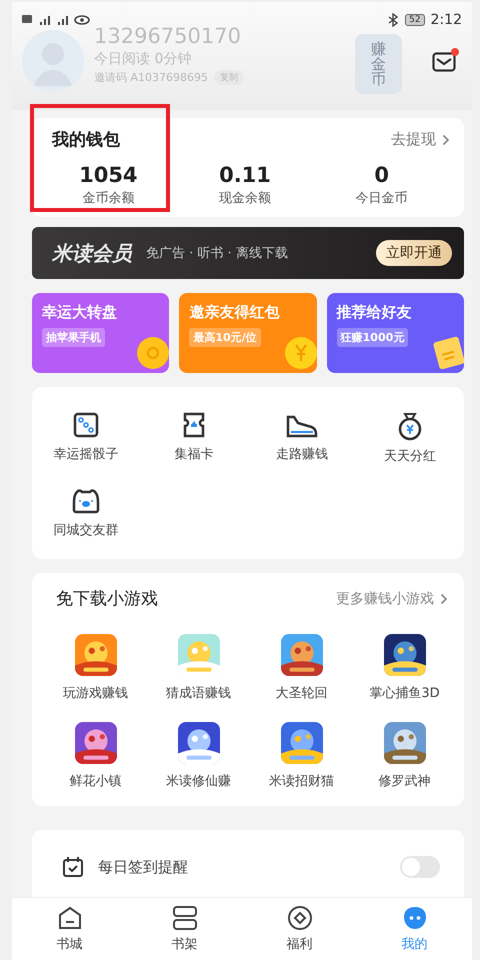 This screenshot has height=960, width=480. Describe the element at coordinates (245, 175) in the screenshot. I see `stat-value: 0.11` at that location.